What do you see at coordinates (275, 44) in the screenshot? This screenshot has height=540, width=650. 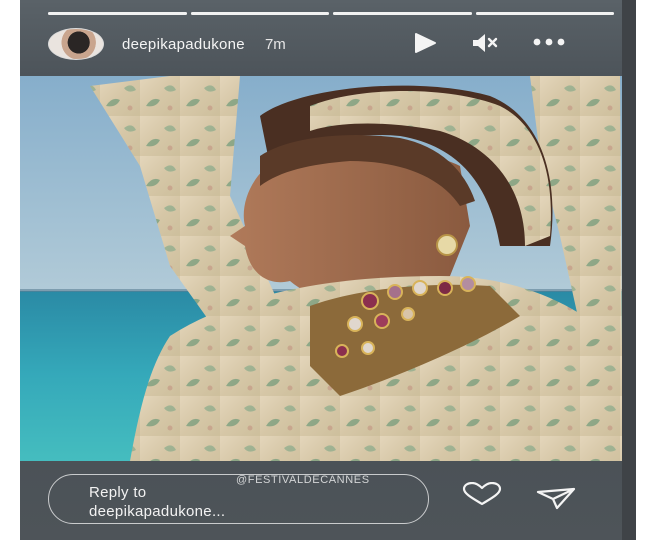 I see `story-timestamp: 7m` at bounding box center [275, 44].